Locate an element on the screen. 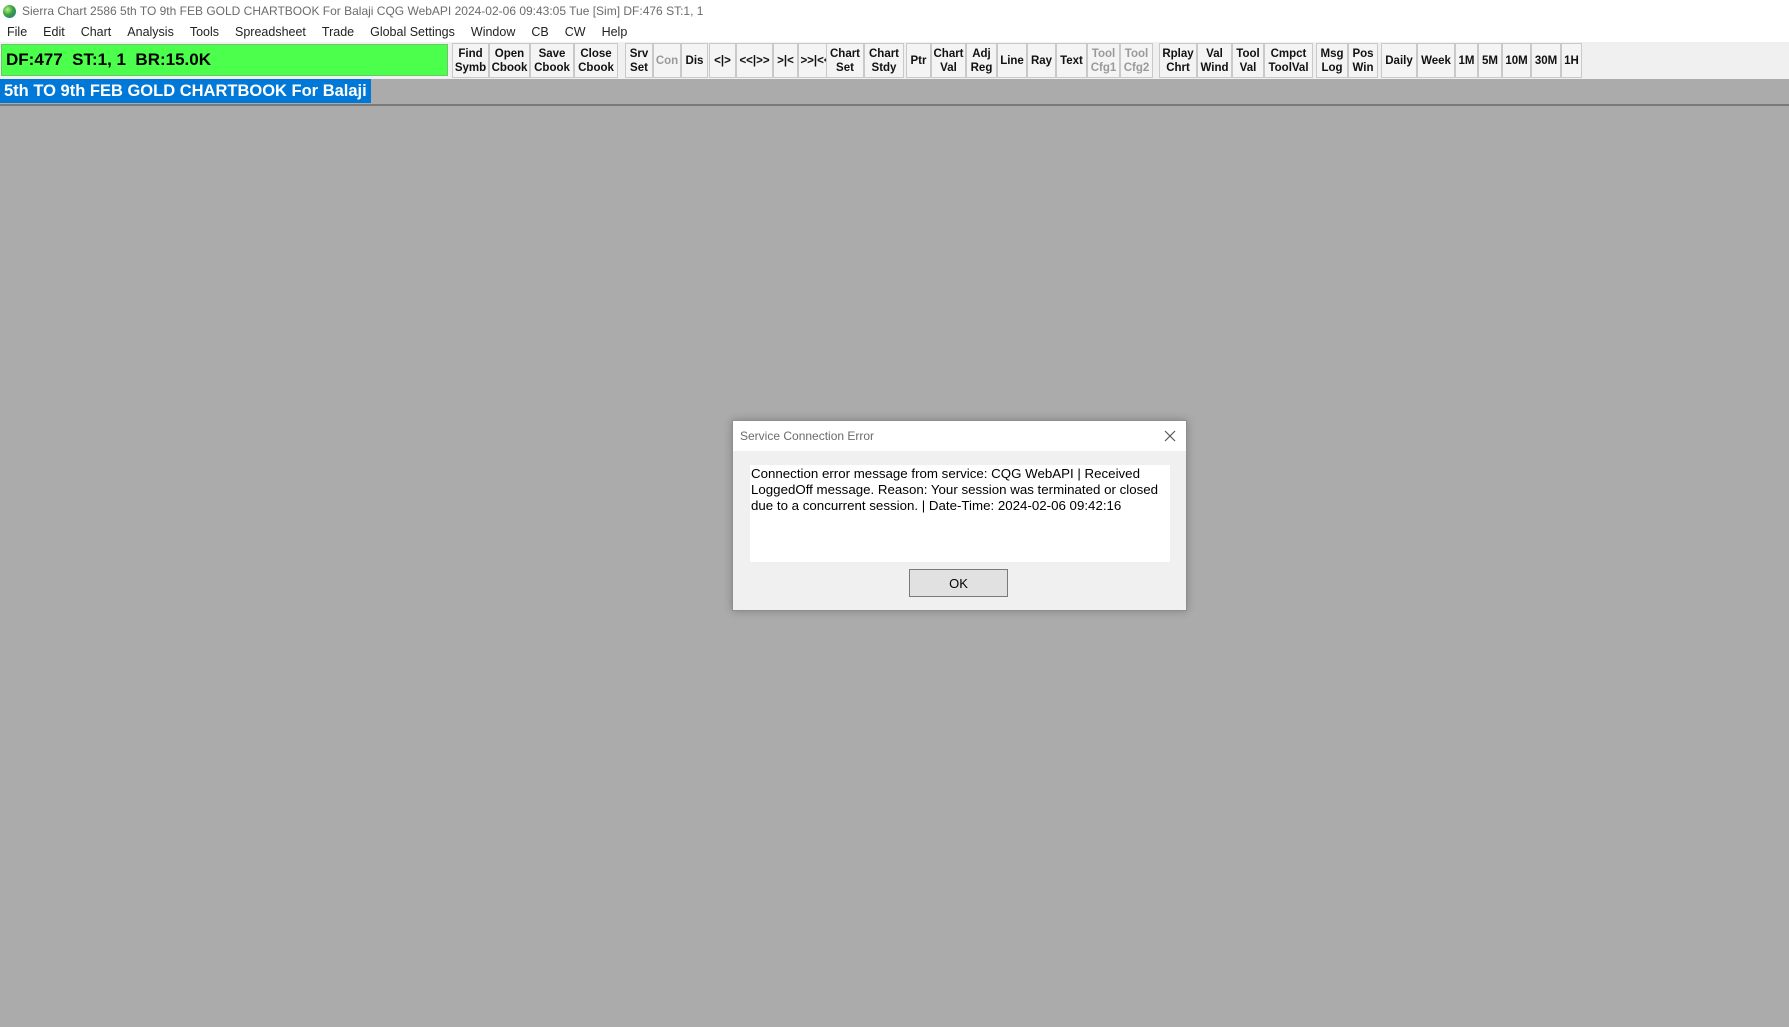  toolbar-group-connection: Srv Set Con Dis is located at coordinates (666, 60).